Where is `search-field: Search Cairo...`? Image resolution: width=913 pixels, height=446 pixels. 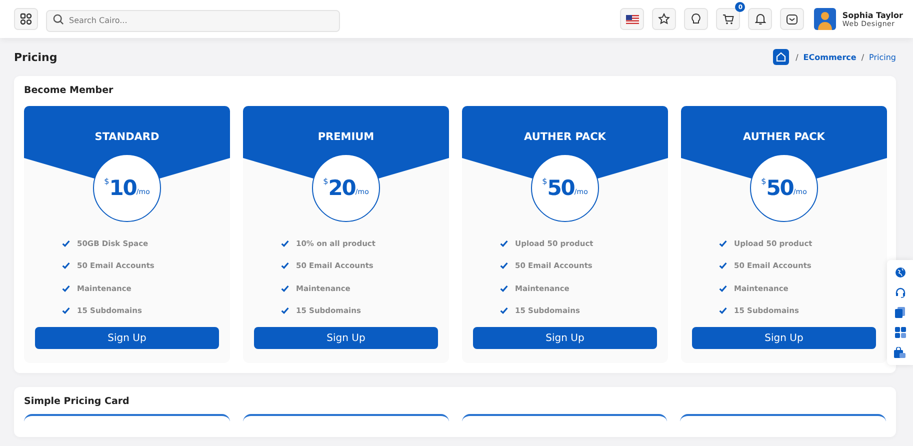
search-field: Search Cairo... is located at coordinates (193, 21).